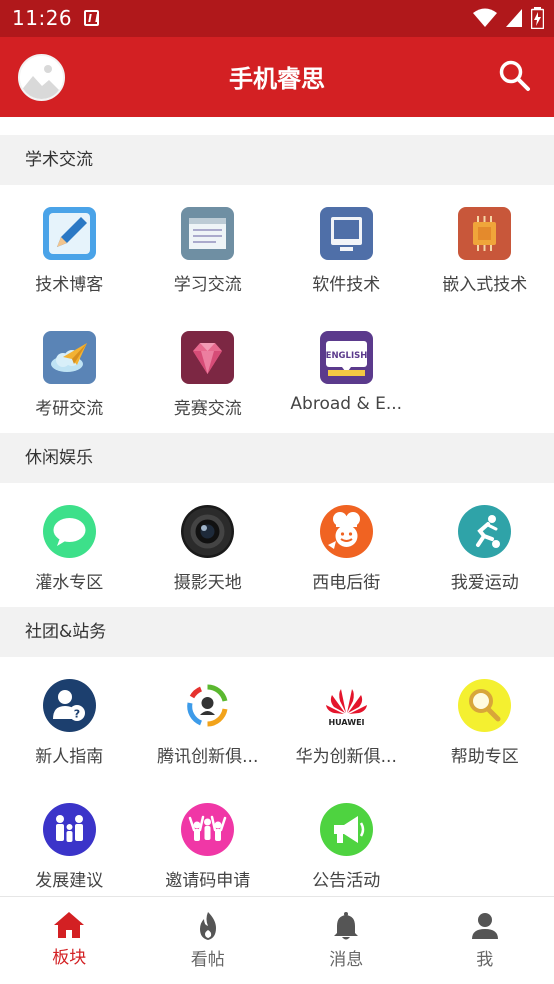 This screenshot has height=984, width=554. What do you see at coordinates (485, 960) in the screenshot?
I see `nav-label: 我` at bounding box center [485, 960].